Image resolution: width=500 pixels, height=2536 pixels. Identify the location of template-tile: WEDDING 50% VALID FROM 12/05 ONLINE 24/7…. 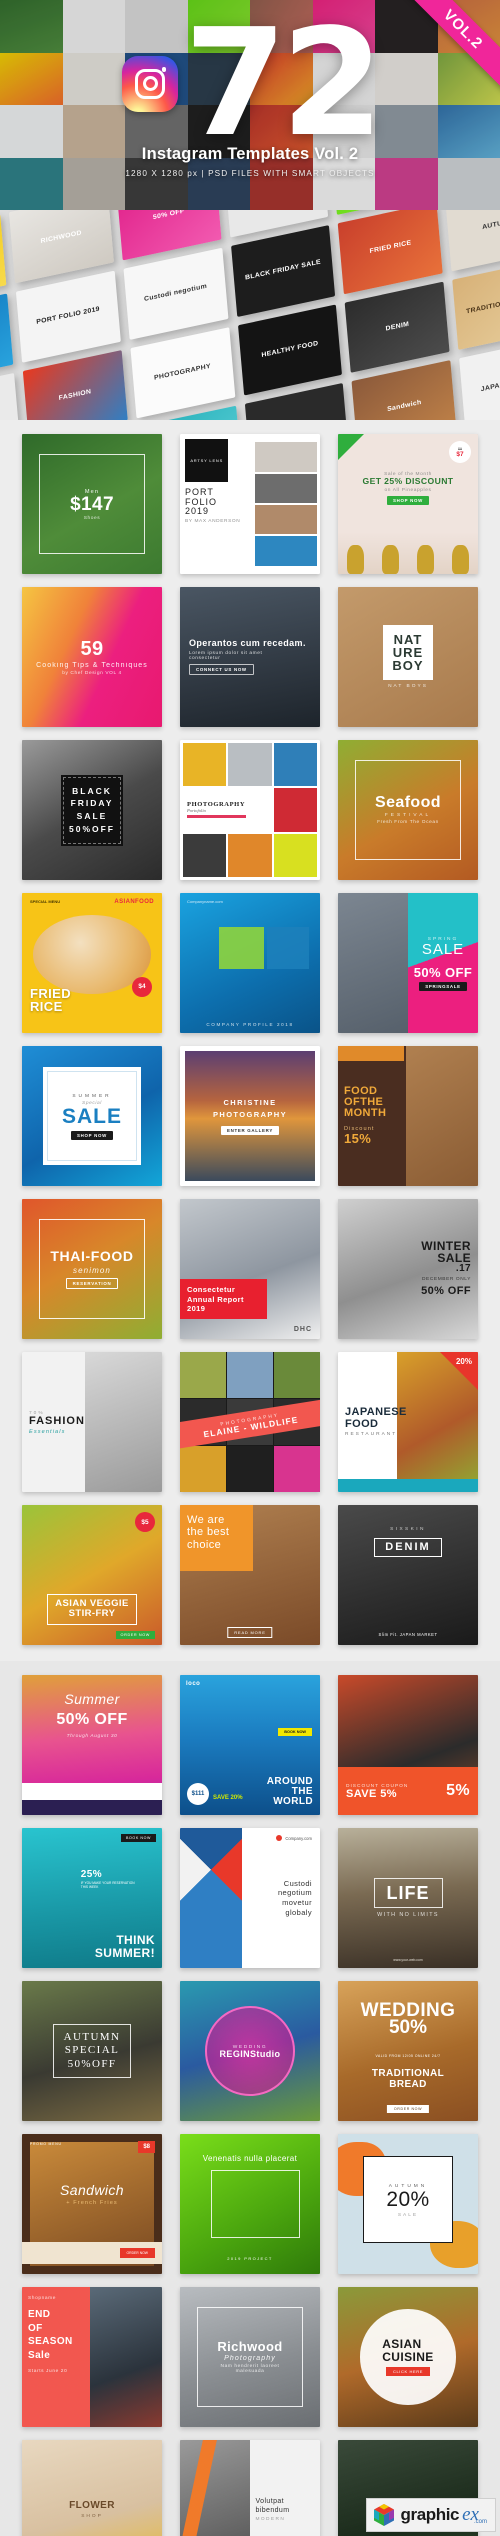
(408, 2051).